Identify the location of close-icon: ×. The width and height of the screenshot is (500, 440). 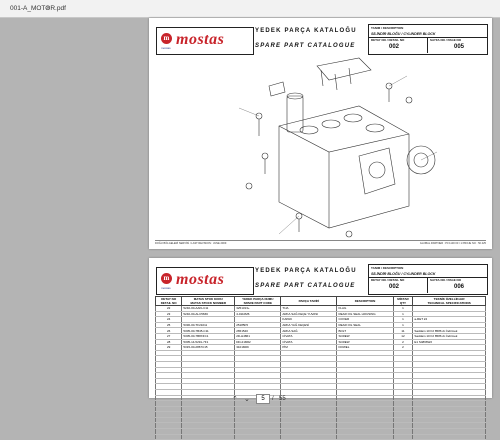
(48, 8).